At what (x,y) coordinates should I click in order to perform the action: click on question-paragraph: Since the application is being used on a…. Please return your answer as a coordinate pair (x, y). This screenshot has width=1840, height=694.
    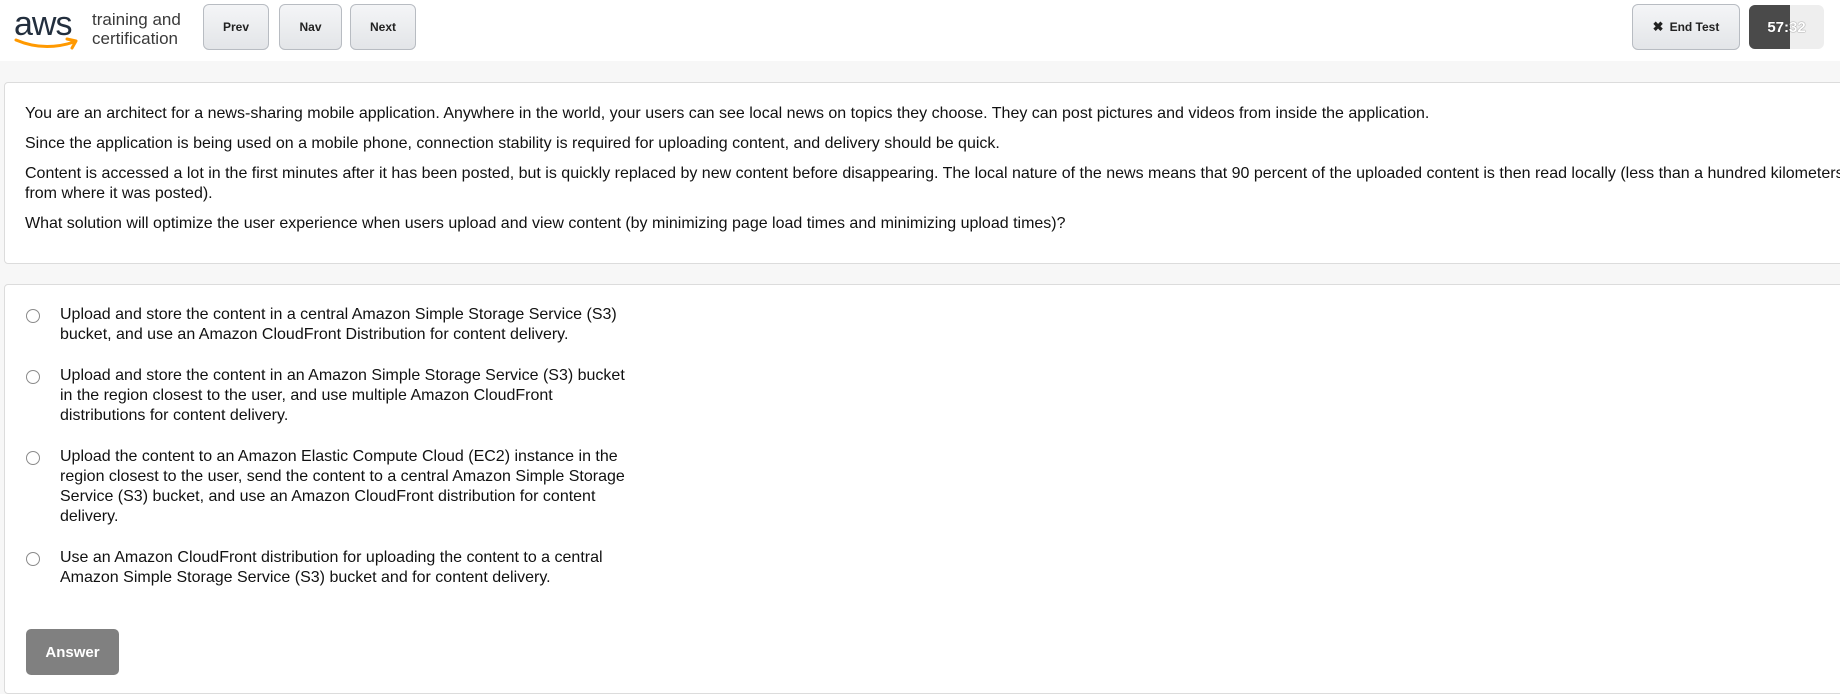
    Looking at the image, I should click on (512, 143).